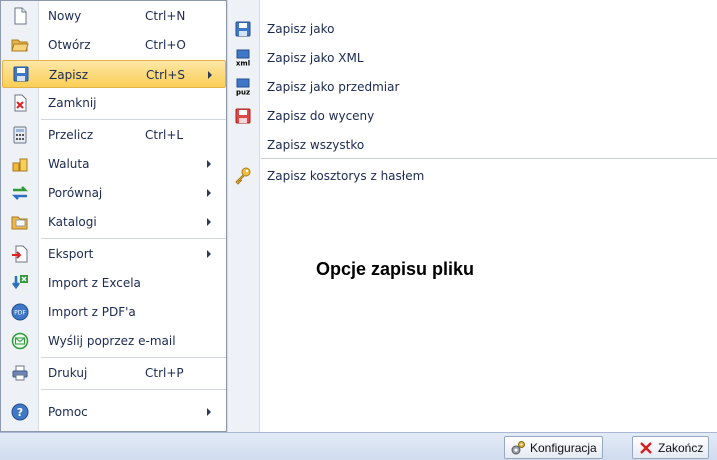  What do you see at coordinates (472, 175) in the screenshot?
I see `submenu-item-zapisz-haslem: Zapisz kosztorys z hasłem` at bounding box center [472, 175].